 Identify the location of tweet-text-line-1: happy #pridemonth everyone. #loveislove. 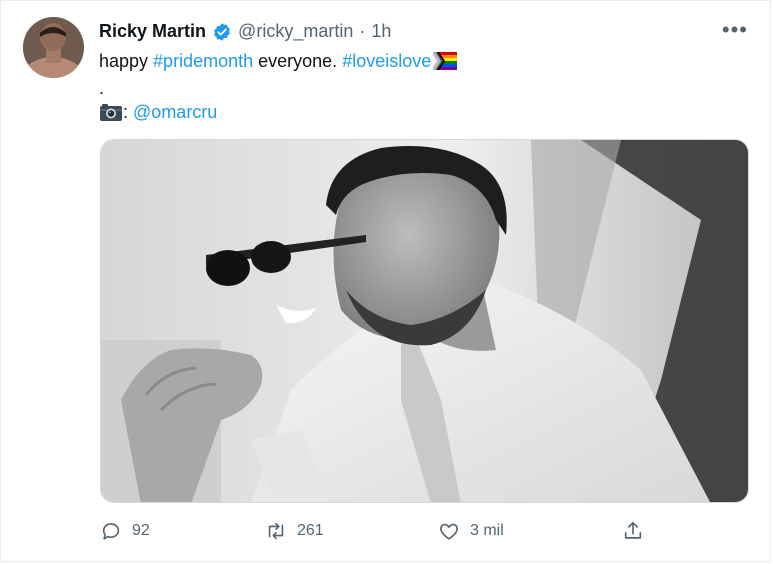
(278, 63).